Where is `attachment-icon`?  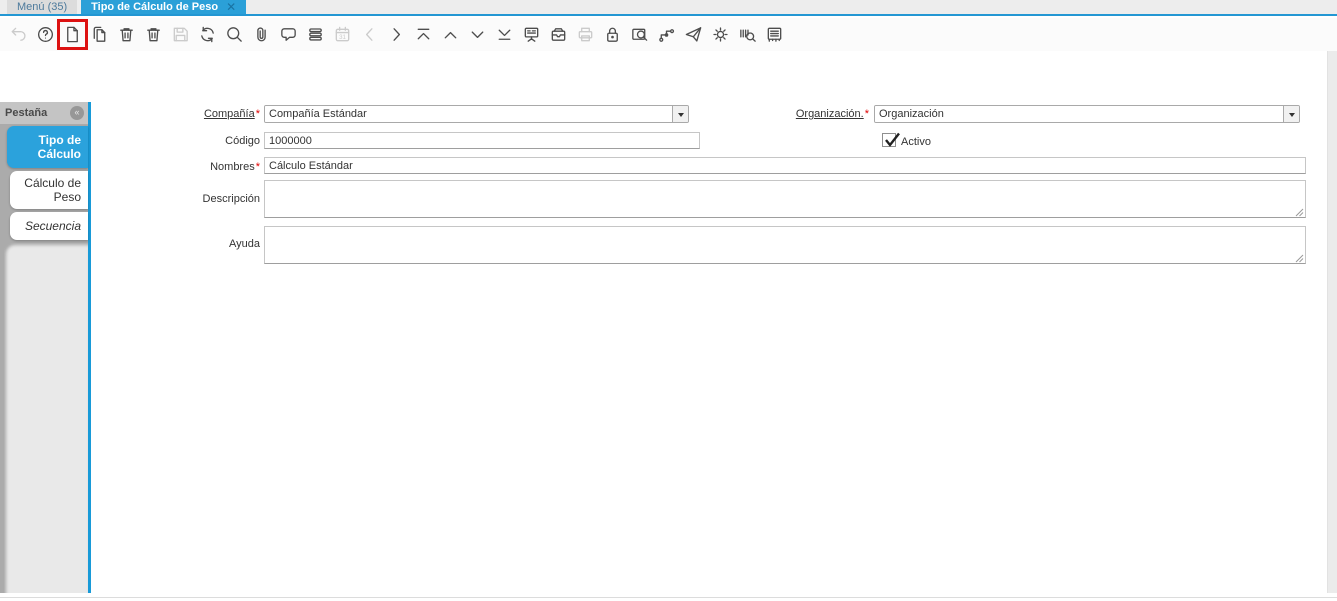
attachment-icon is located at coordinates (261, 34).